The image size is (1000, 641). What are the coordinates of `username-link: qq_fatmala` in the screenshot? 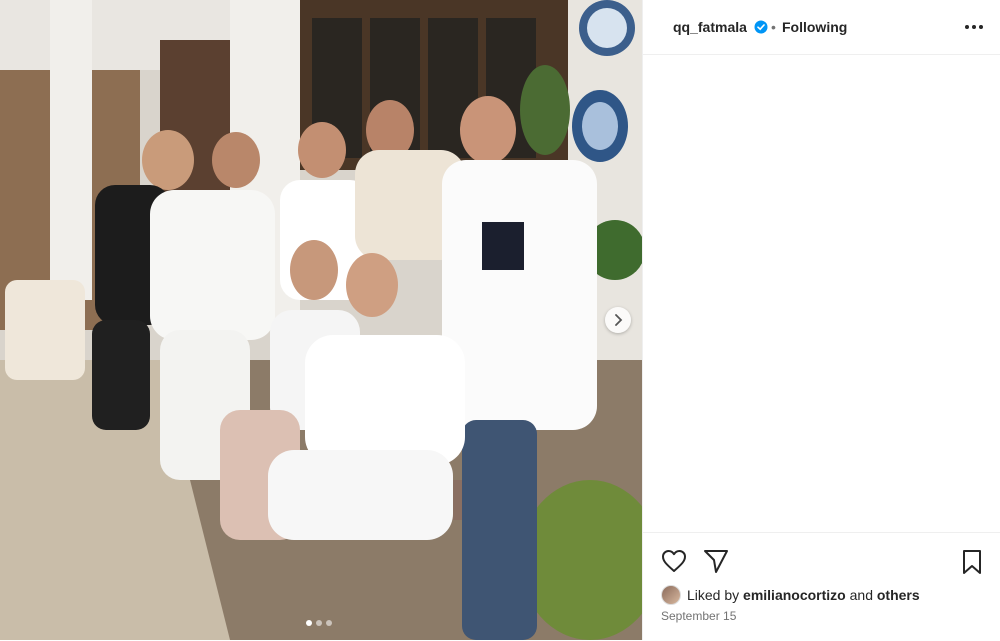 It's located at (710, 27).